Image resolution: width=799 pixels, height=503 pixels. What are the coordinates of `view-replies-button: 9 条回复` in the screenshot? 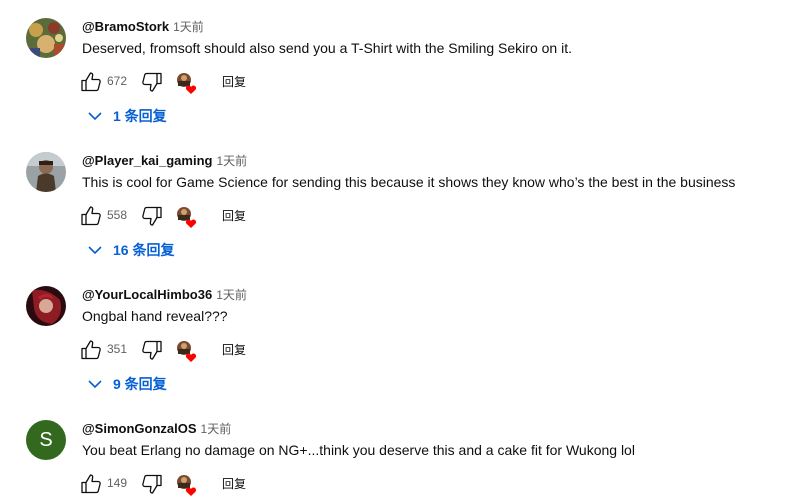 It's located at (126, 384).